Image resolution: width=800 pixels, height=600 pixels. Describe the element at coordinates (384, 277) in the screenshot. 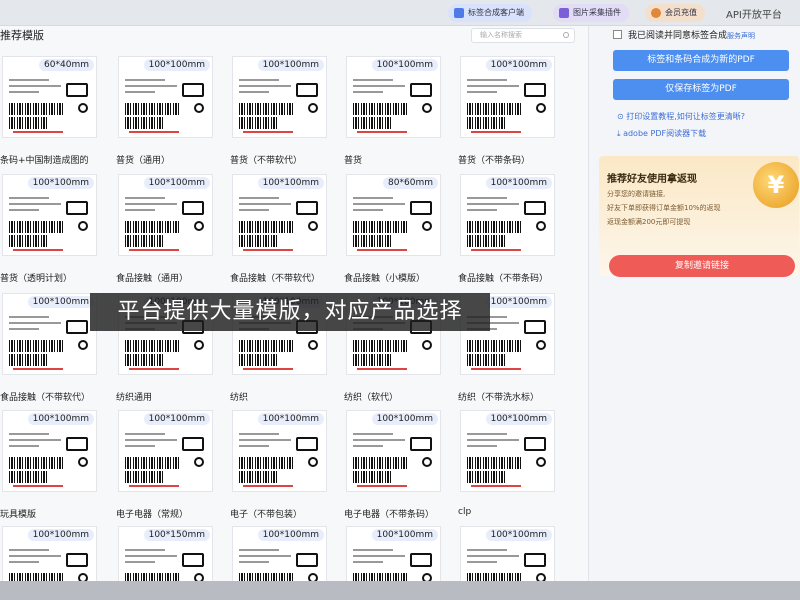

I see `template-caption: 食品接触（小模版）` at that location.